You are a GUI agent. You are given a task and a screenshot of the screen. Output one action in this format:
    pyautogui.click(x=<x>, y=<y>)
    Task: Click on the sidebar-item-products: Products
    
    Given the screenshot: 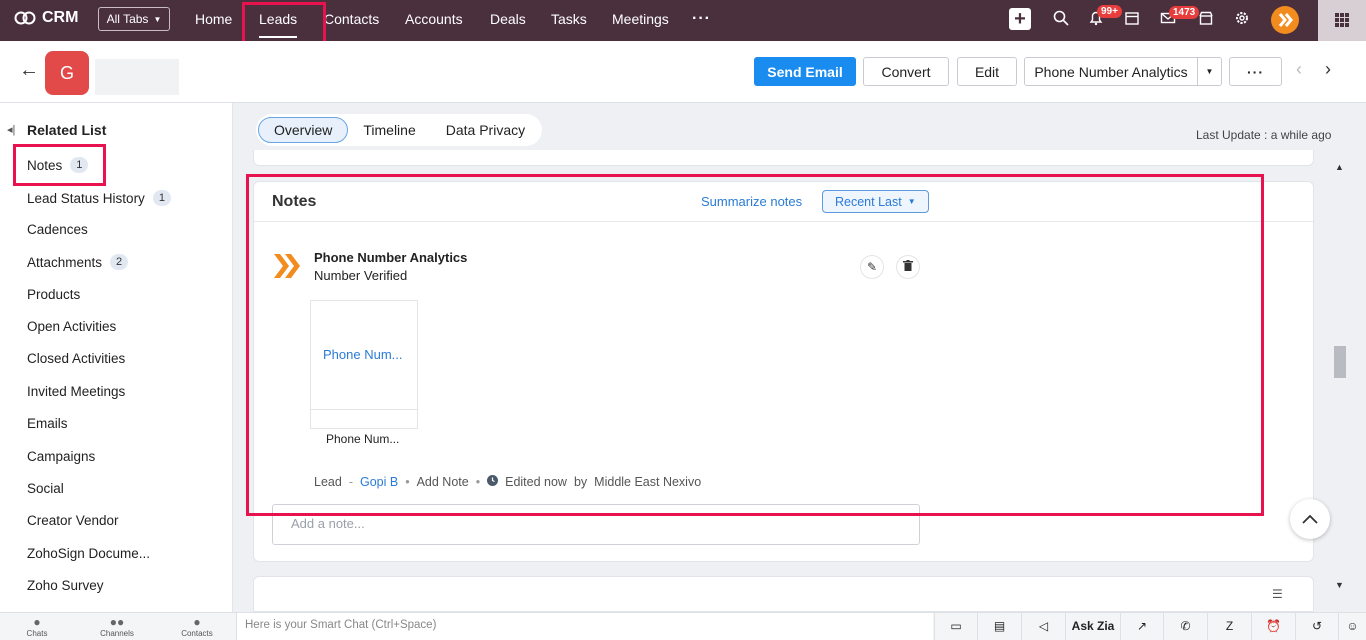 What is the action you would take?
    pyautogui.click(x=53, y=294)
    